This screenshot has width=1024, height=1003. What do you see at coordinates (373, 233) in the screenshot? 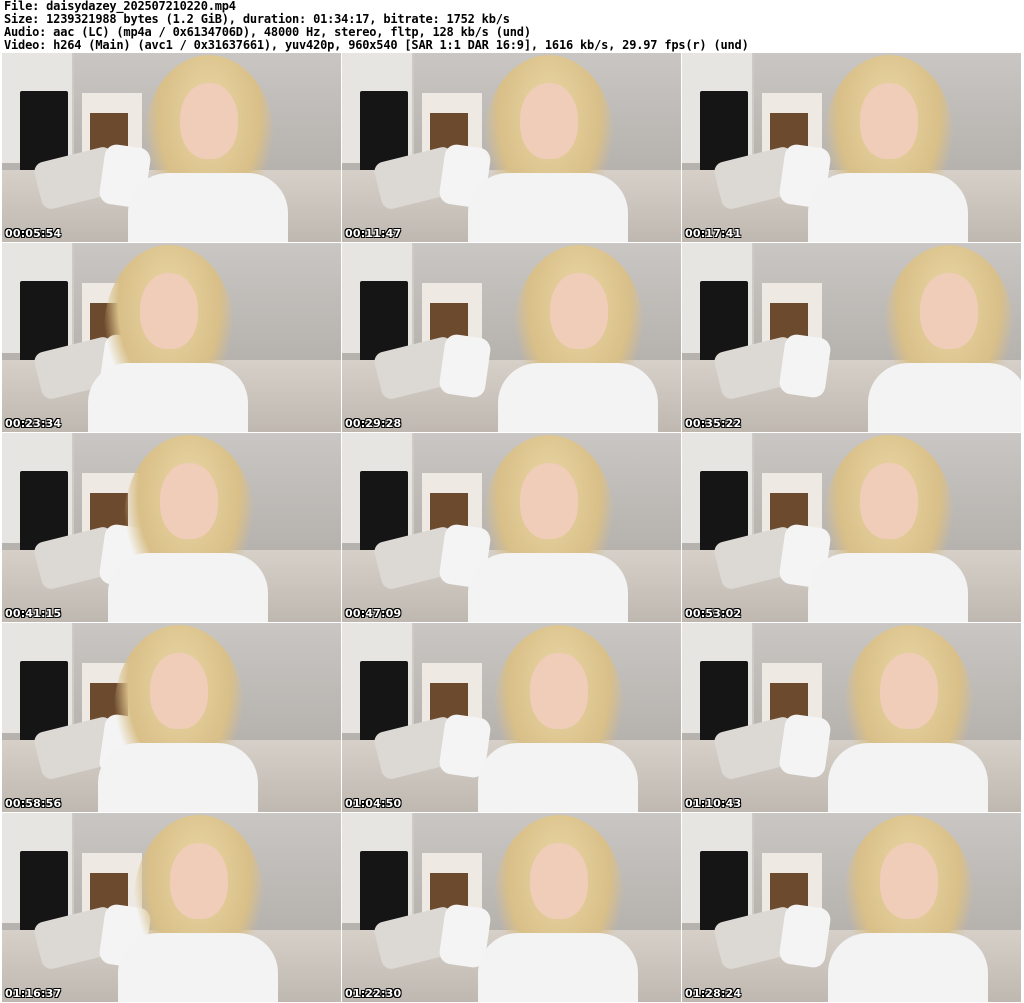
I see `thumbnail-timestamp: 00:11:47` at bounding box center [373, 233].